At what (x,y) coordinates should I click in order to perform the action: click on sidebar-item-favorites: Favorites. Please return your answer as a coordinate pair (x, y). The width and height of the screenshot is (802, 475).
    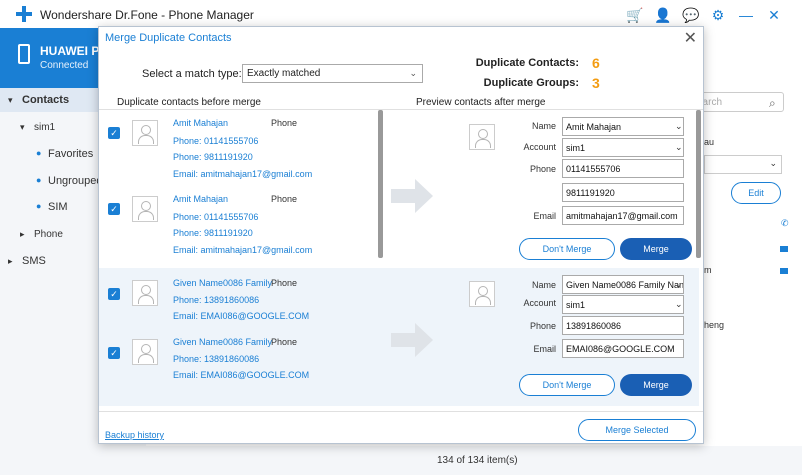
    Looking at the image, I should click on (70, 154).